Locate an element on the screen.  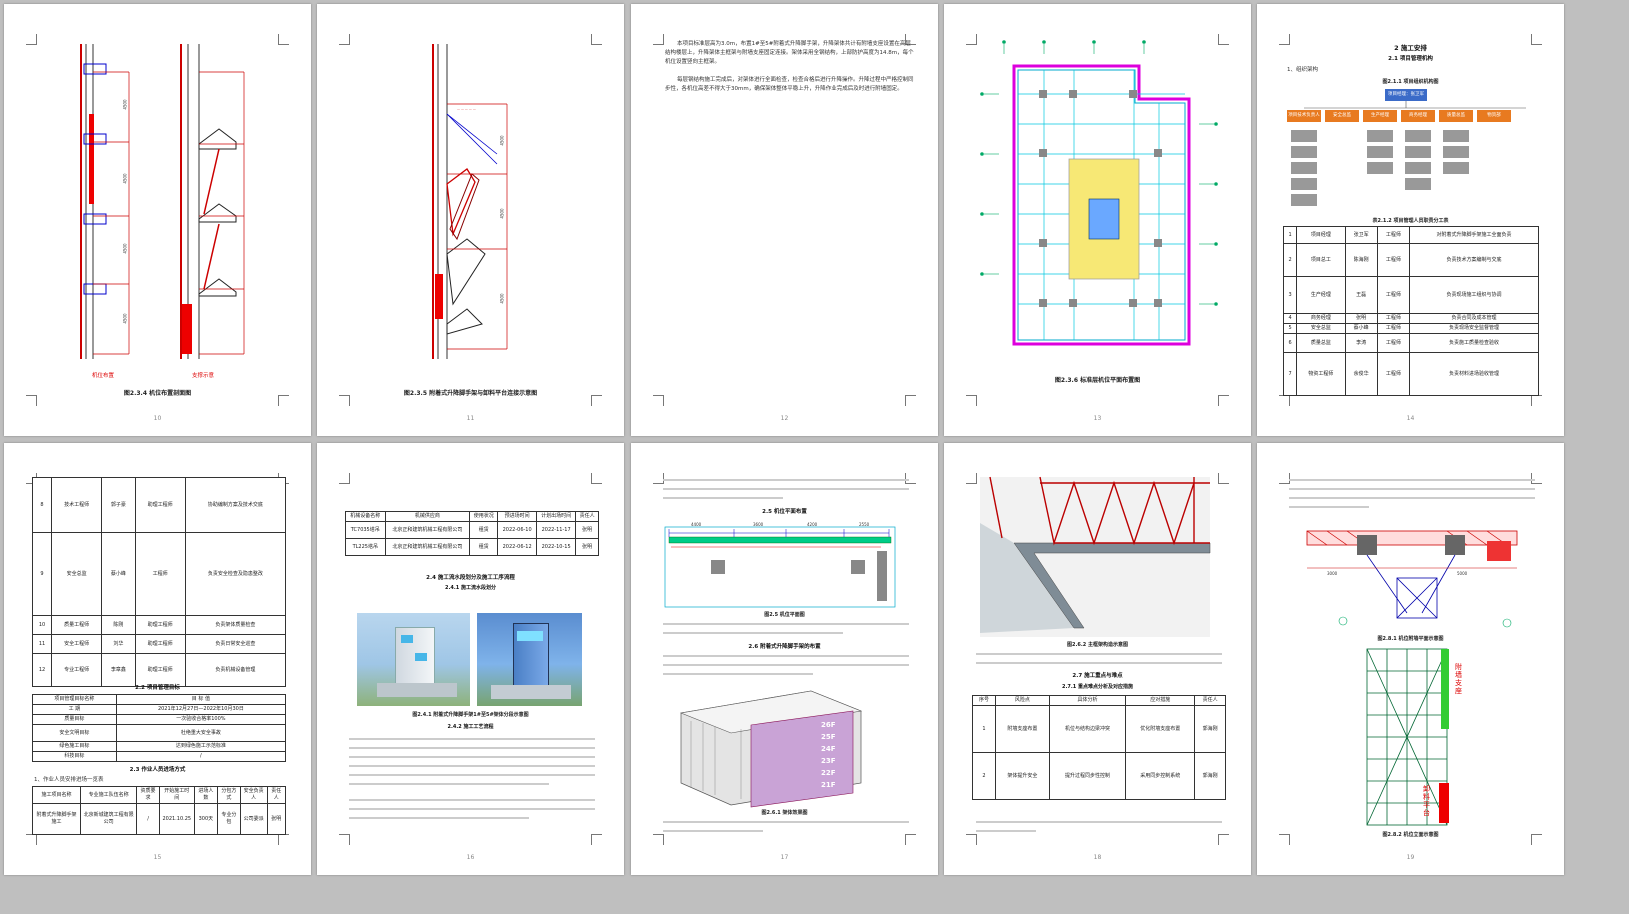
section-heading: 2.7 施工重点与难点 is located at coordinates (1097, 676).